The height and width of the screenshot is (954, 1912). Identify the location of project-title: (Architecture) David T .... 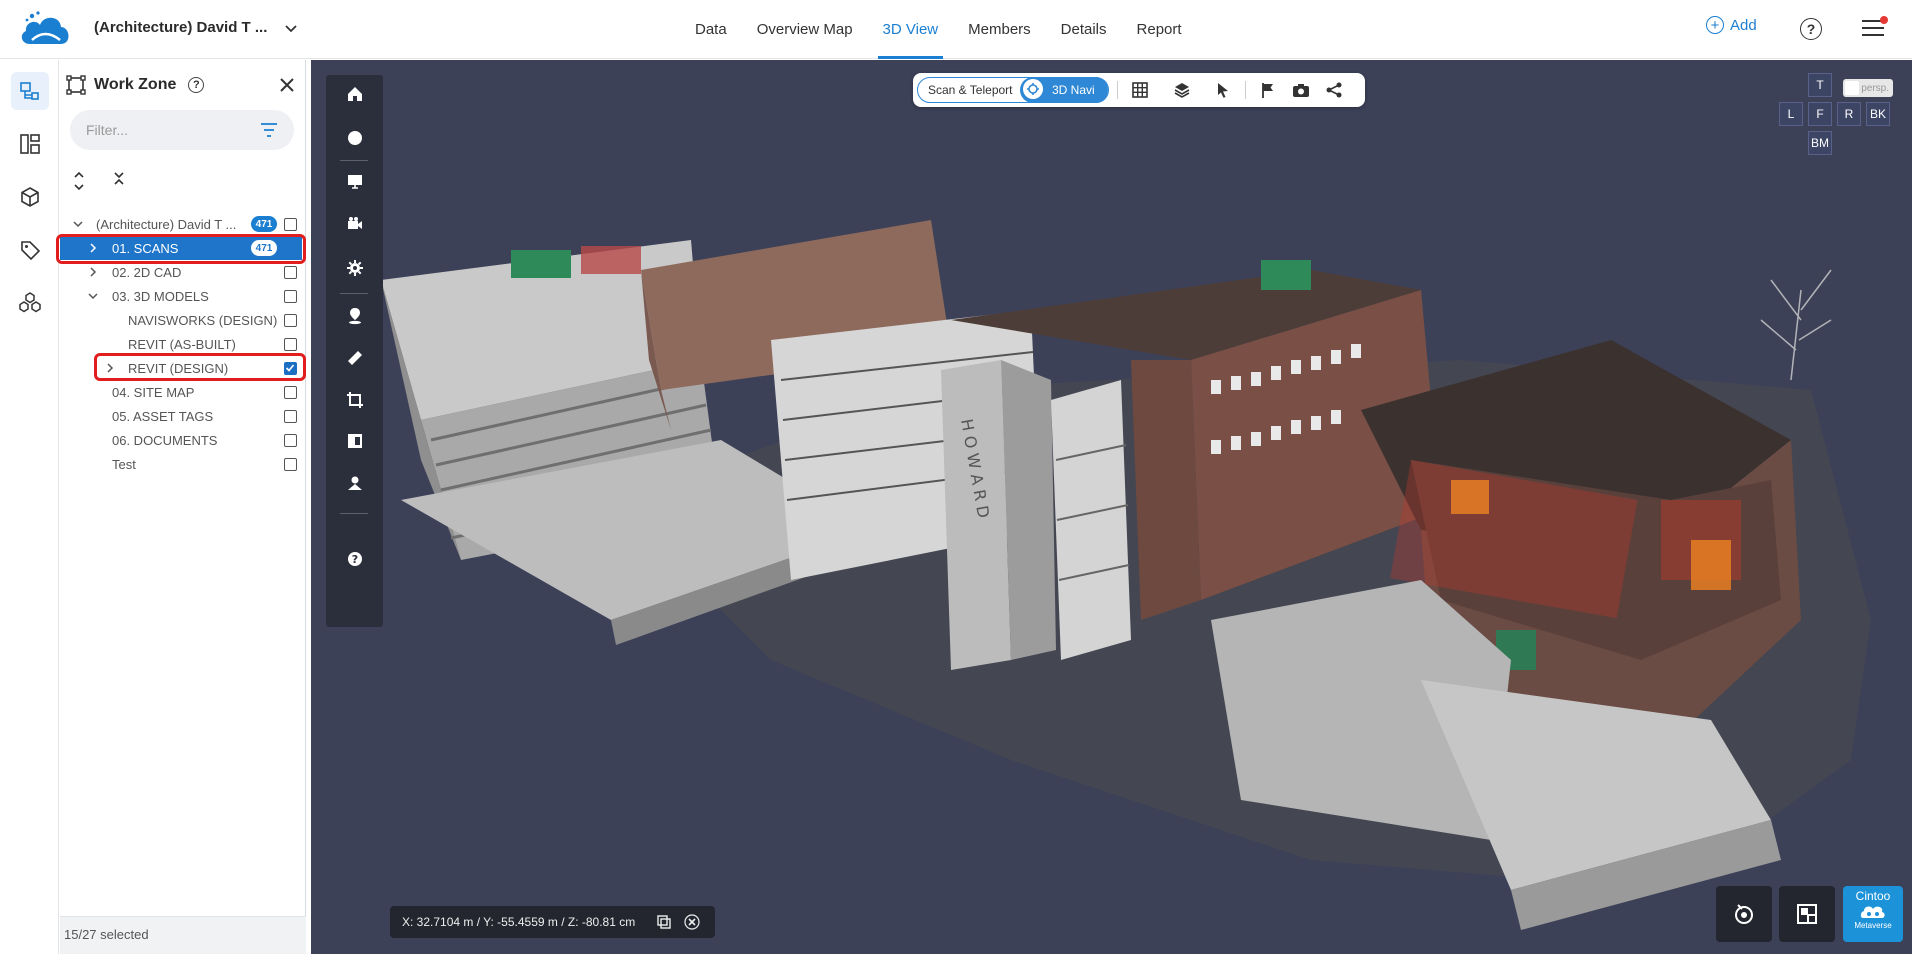
(180, 27).